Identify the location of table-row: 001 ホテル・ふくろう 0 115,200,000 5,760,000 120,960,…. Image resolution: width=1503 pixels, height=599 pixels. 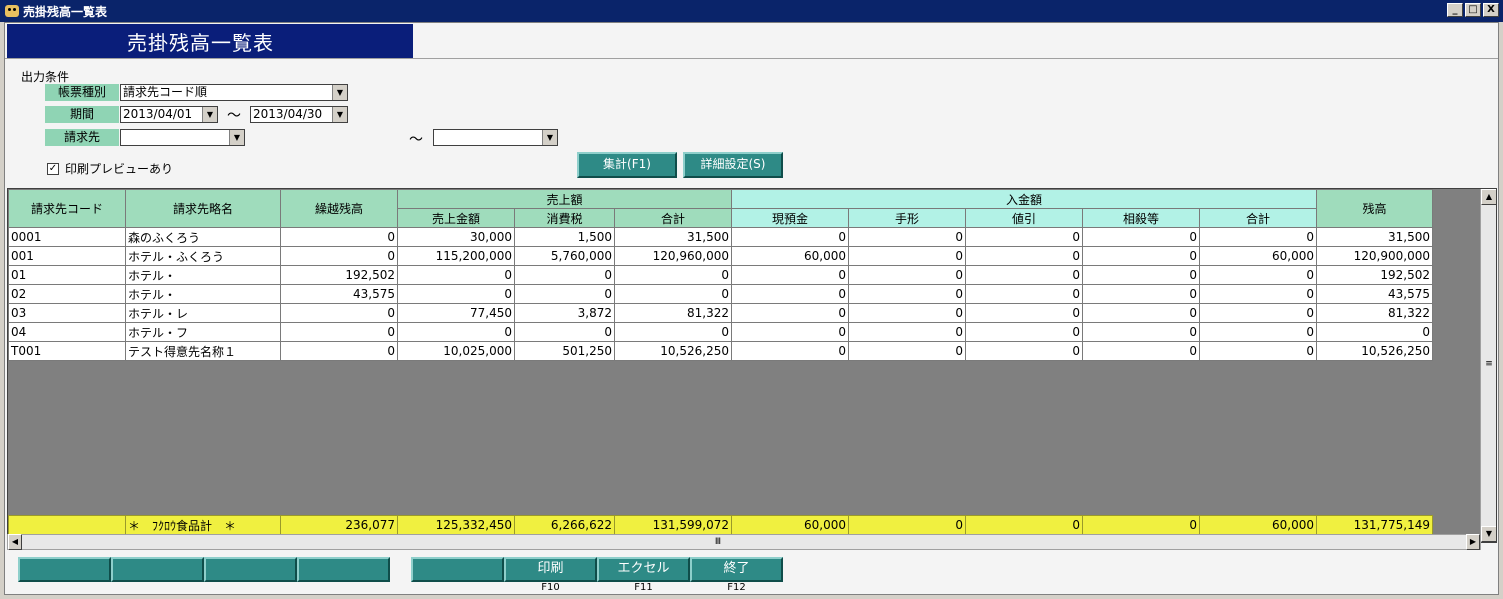
(720, 256).